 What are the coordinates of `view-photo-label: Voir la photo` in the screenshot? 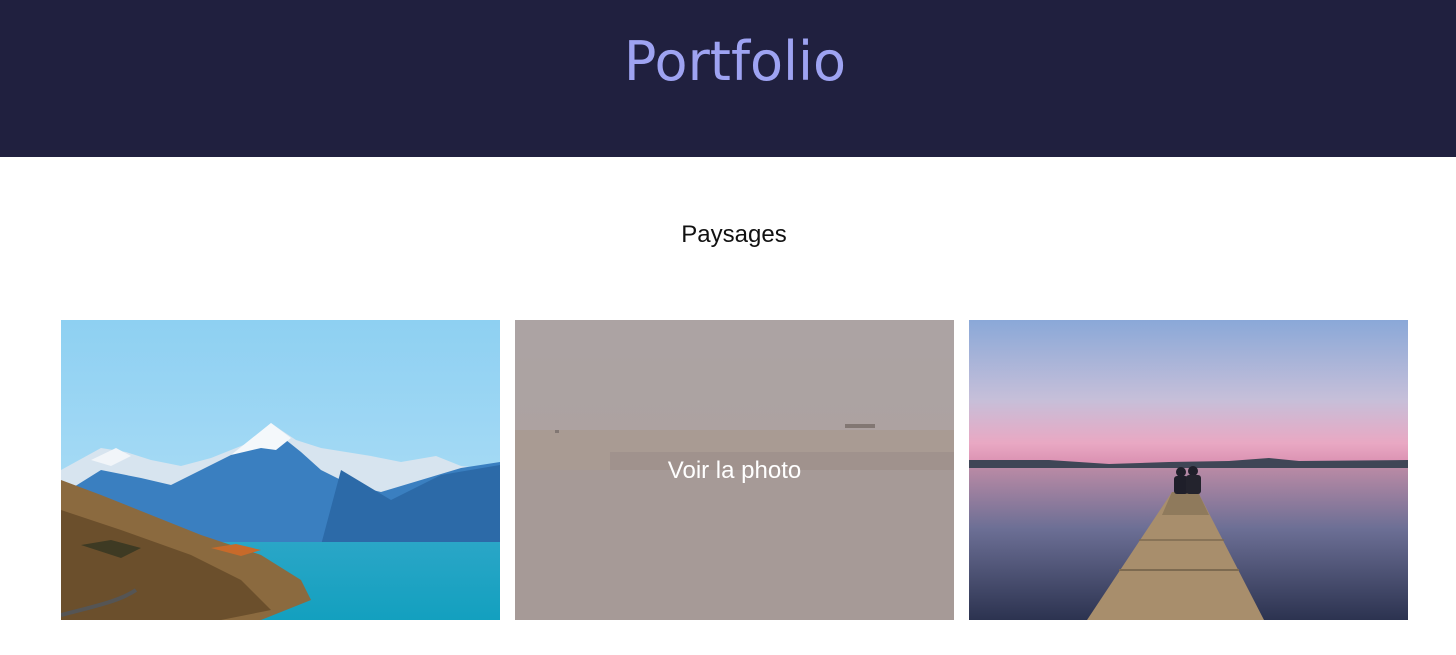 It's located at (734, 471).